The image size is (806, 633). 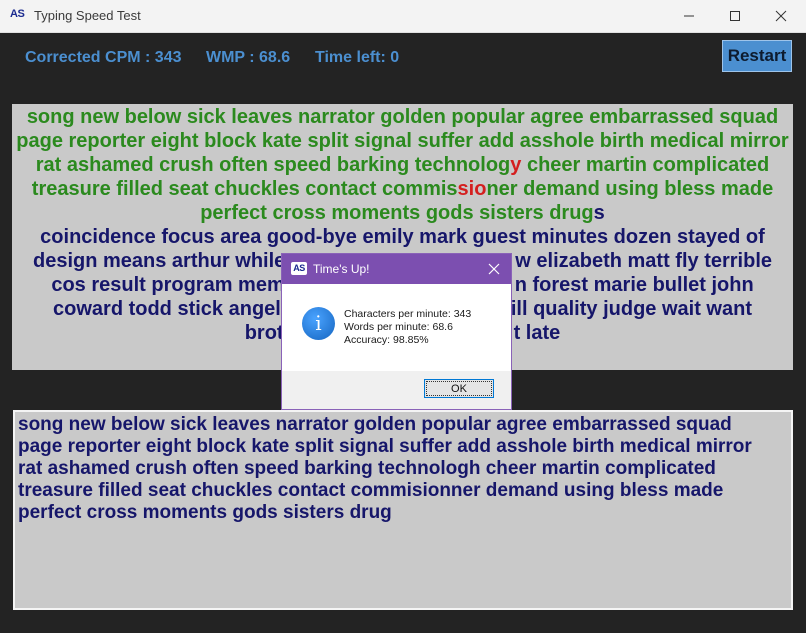 I want to click on untyped-text: s, so click(x=599, y=213).